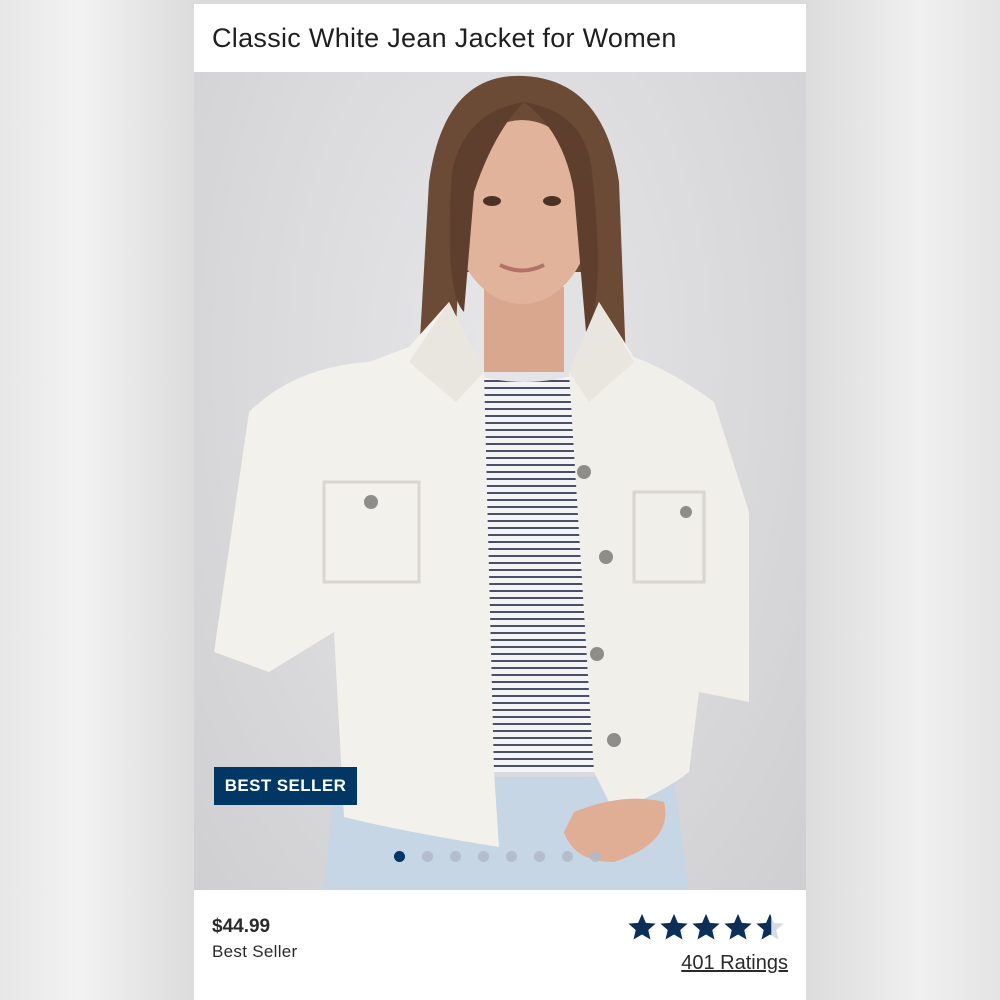 This screenshot has width=1000, height=1000. Describe the element at coordinates (734, 963) in the screenshot. I see `ratings-link: 401 Ratings` at that location.